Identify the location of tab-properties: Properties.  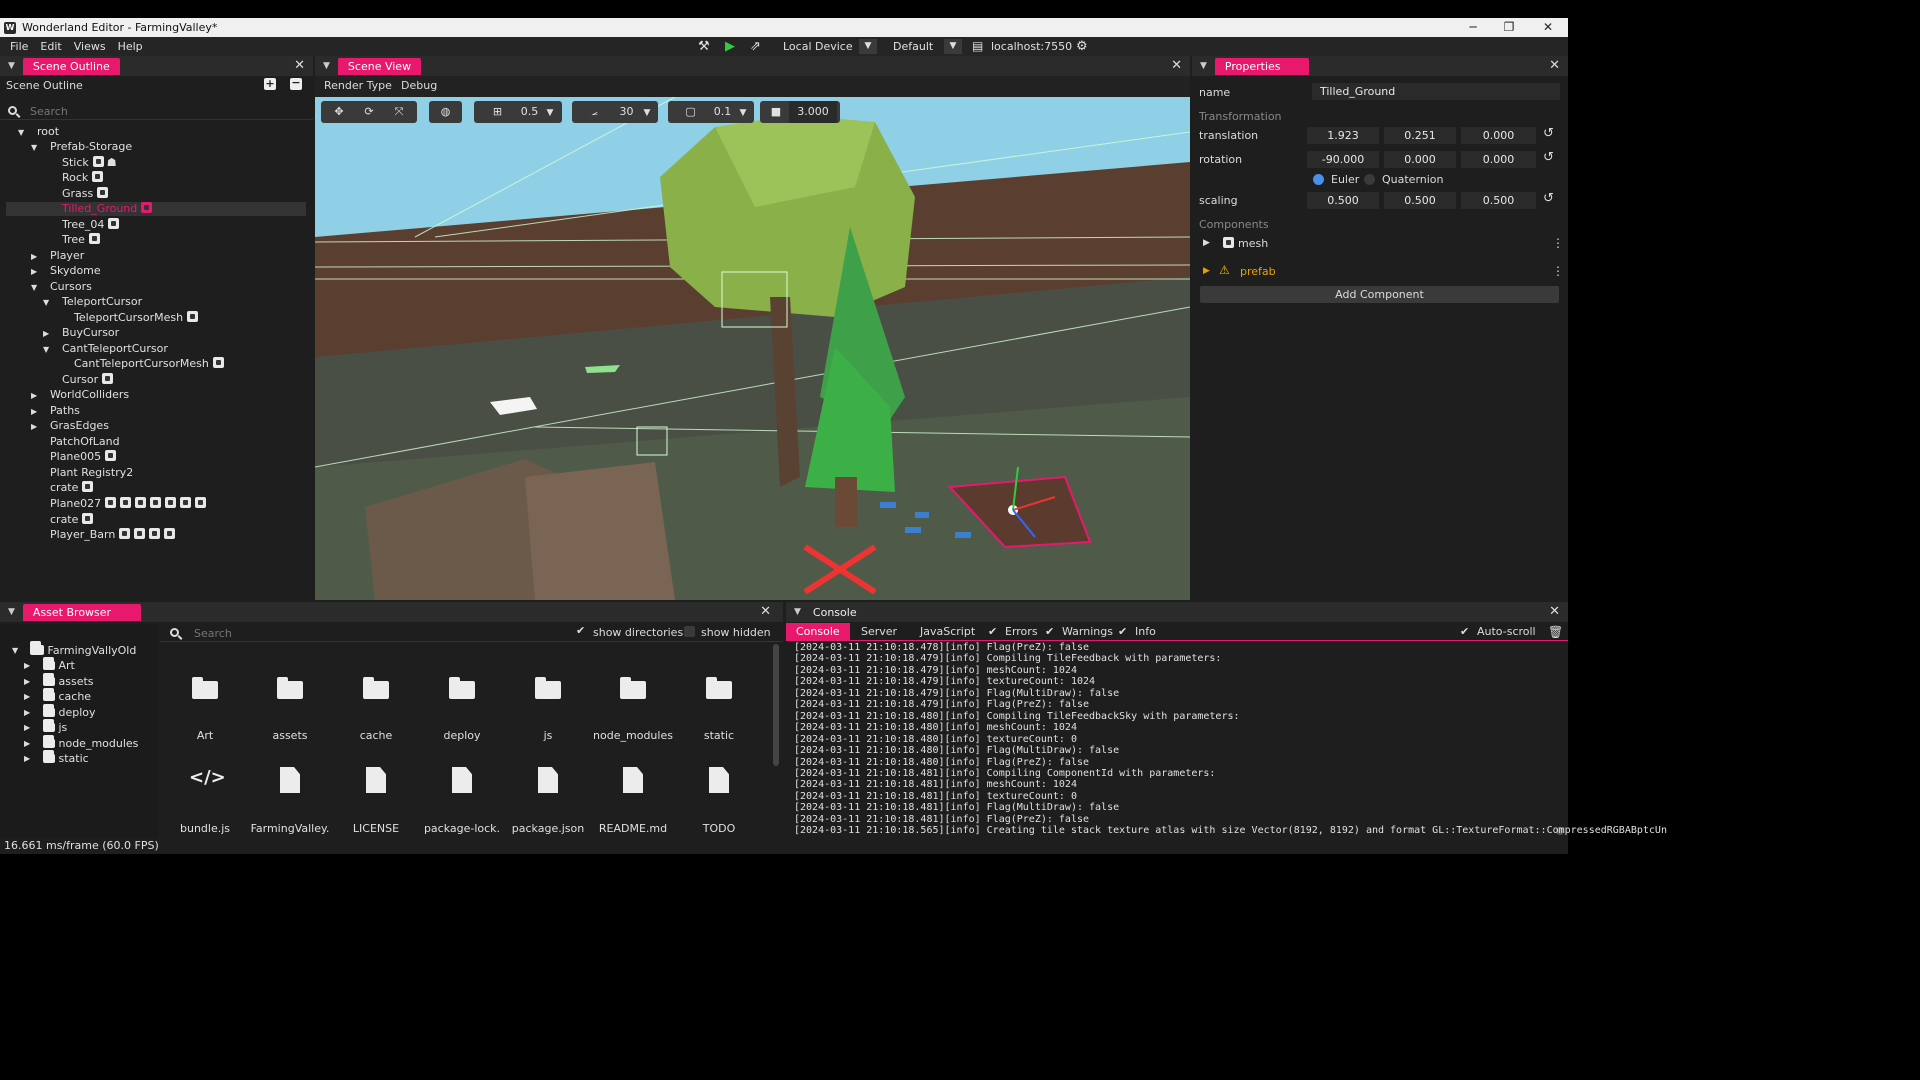
(1261, 66).